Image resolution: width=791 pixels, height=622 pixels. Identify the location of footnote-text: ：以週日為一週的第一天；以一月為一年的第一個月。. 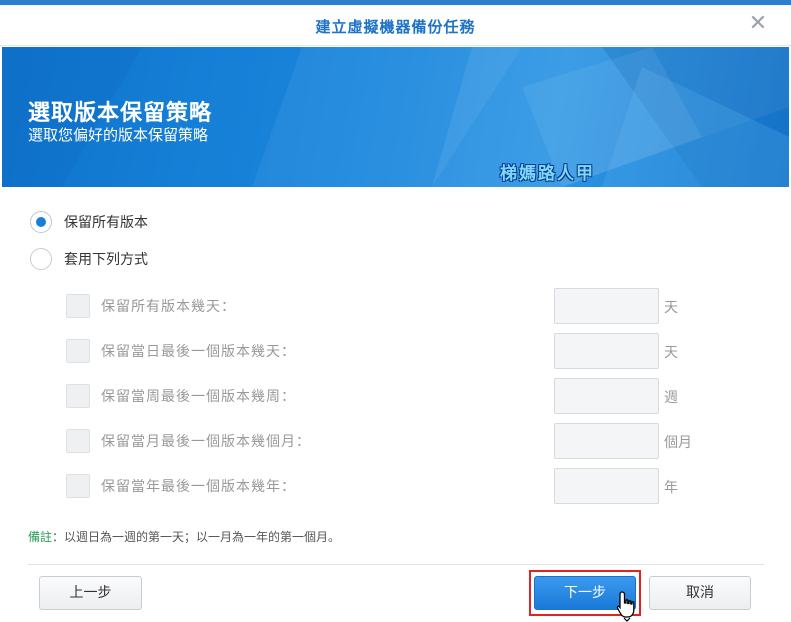
(196, 537).